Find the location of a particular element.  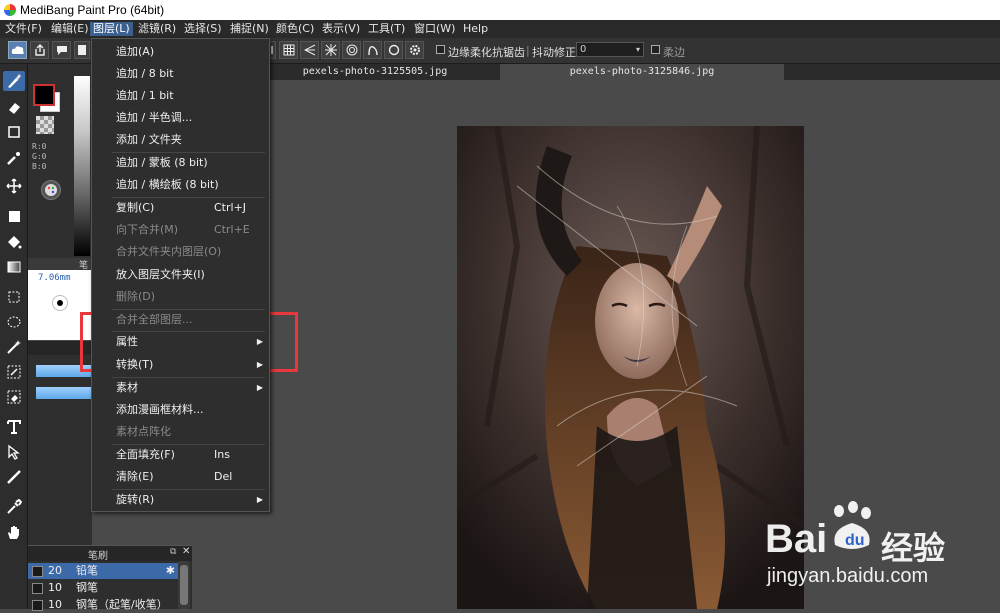

fill-rect-tool-icon is located at coordinates (14, 216).